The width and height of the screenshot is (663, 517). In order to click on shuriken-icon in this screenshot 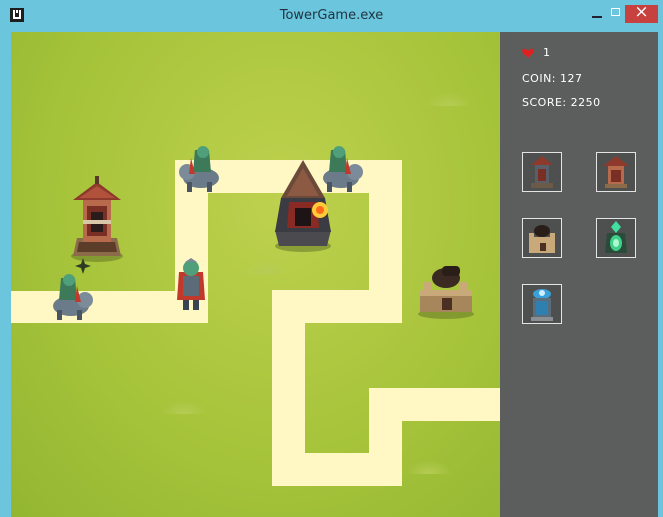, I will do `click(83, 266)`.